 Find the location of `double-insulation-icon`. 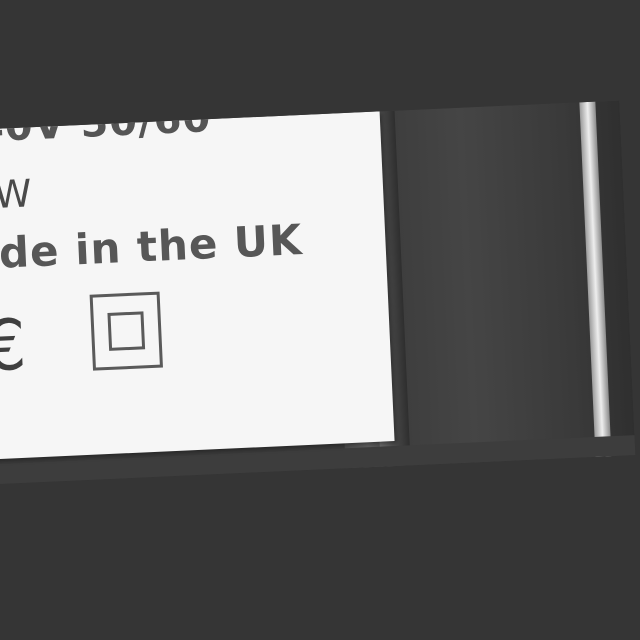

double-insulation-icon is located at coordinates (126, 331).